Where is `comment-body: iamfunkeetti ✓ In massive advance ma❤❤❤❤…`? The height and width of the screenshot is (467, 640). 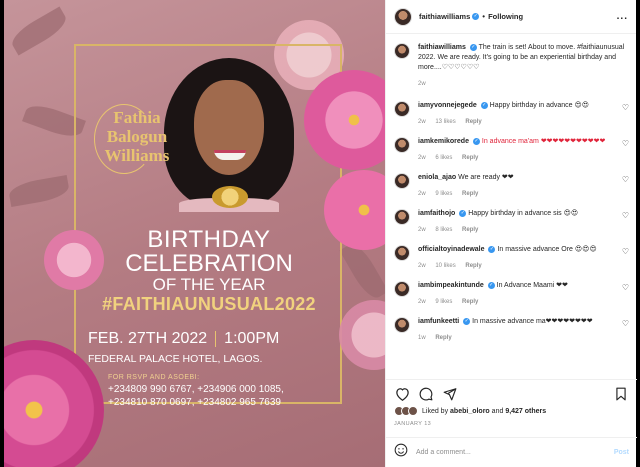 comment-body: iamfunkeetti ✓ In massive advance ma❤❤❤❤… is located at coordinates (517, 330).